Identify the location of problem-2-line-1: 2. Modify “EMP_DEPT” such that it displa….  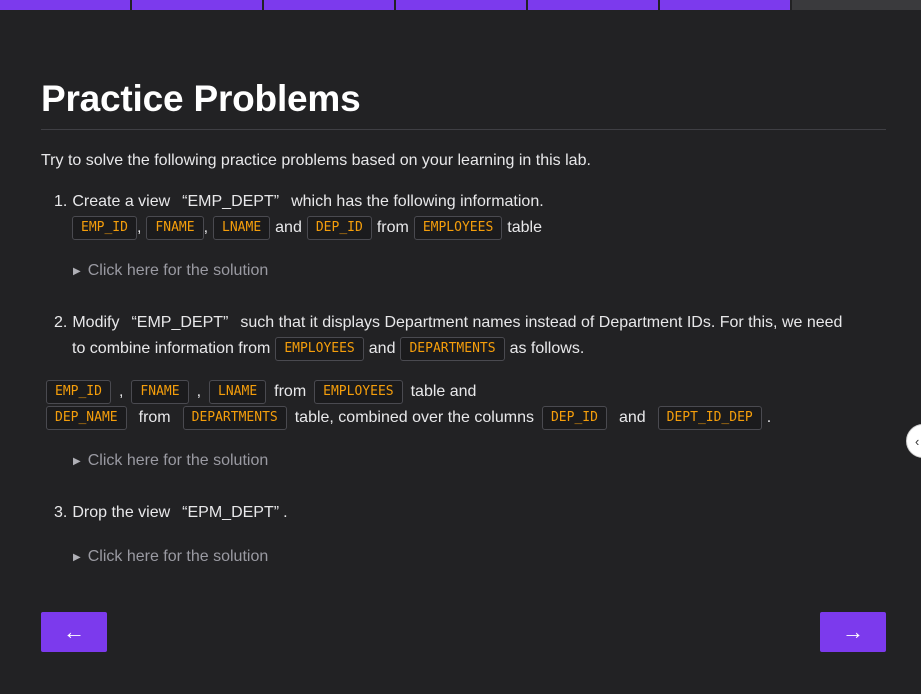
(448, 322).